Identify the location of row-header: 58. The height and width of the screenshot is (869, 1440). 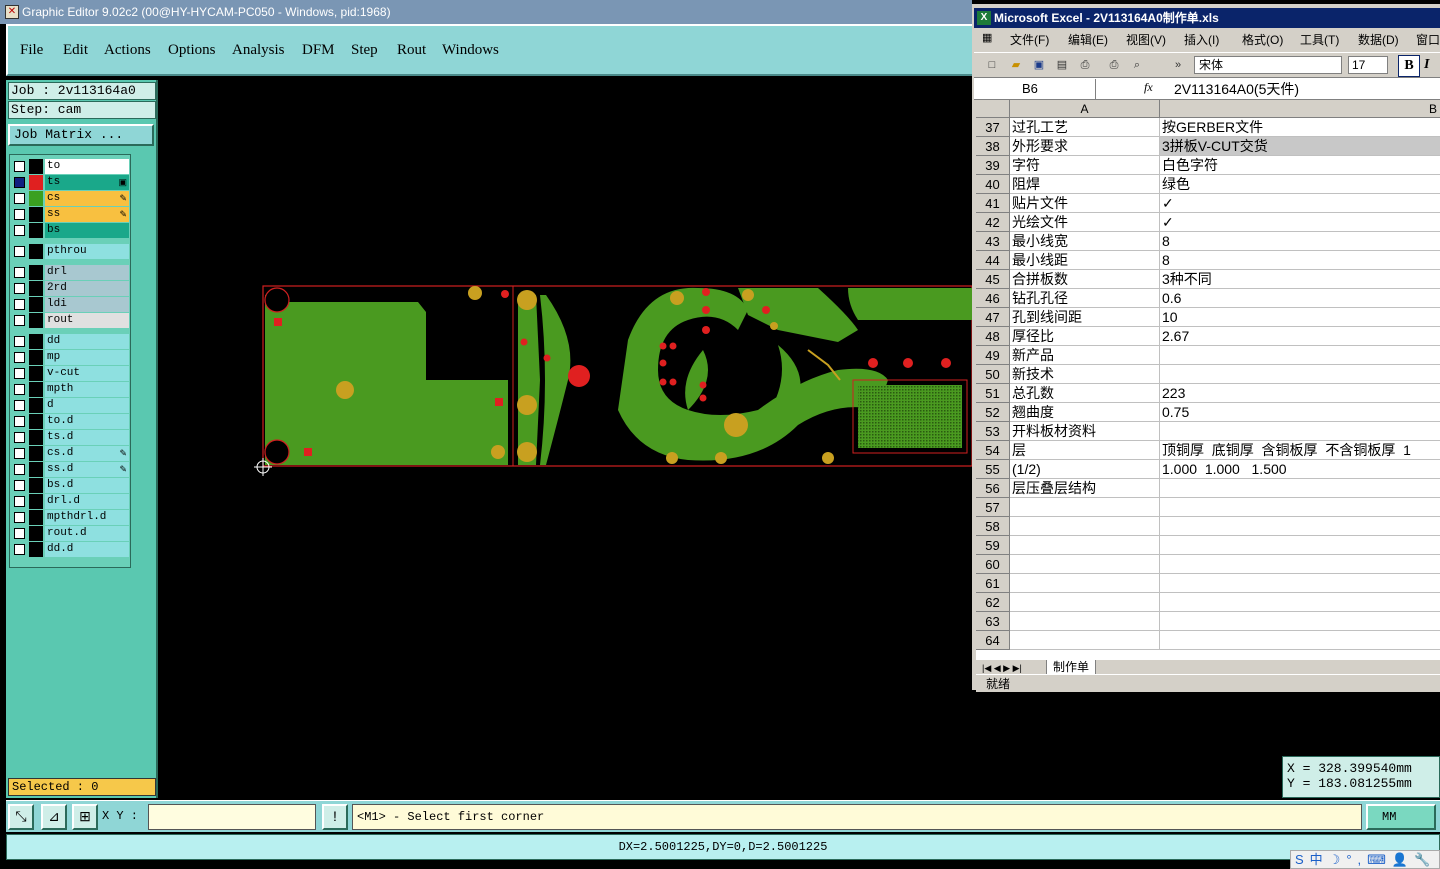
(993, 526).